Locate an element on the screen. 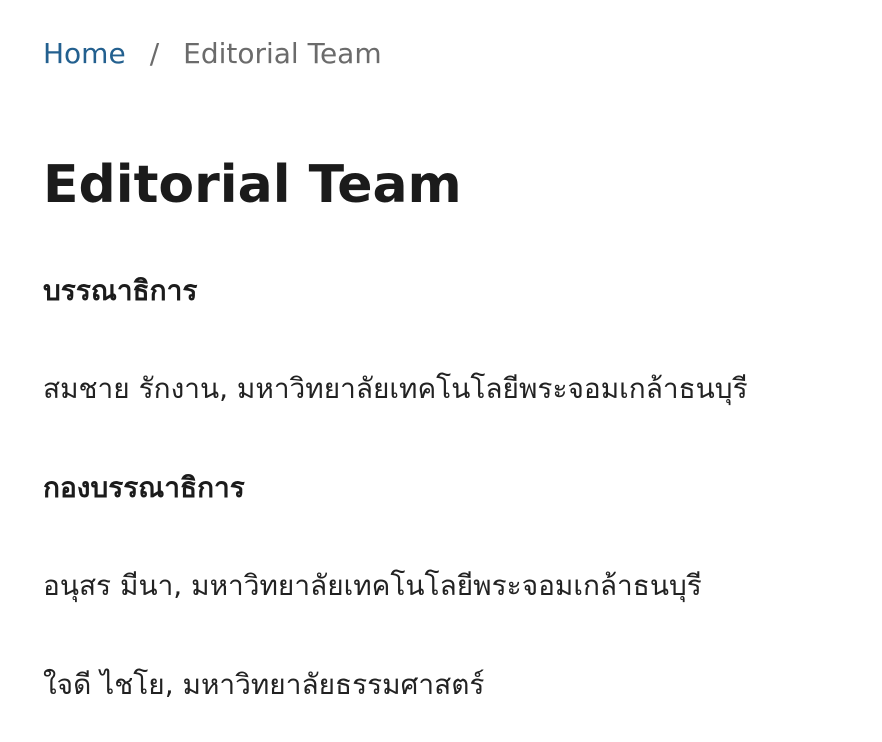  breadcrumb: Home / Editorial Team is located at coordinates (212, 54).